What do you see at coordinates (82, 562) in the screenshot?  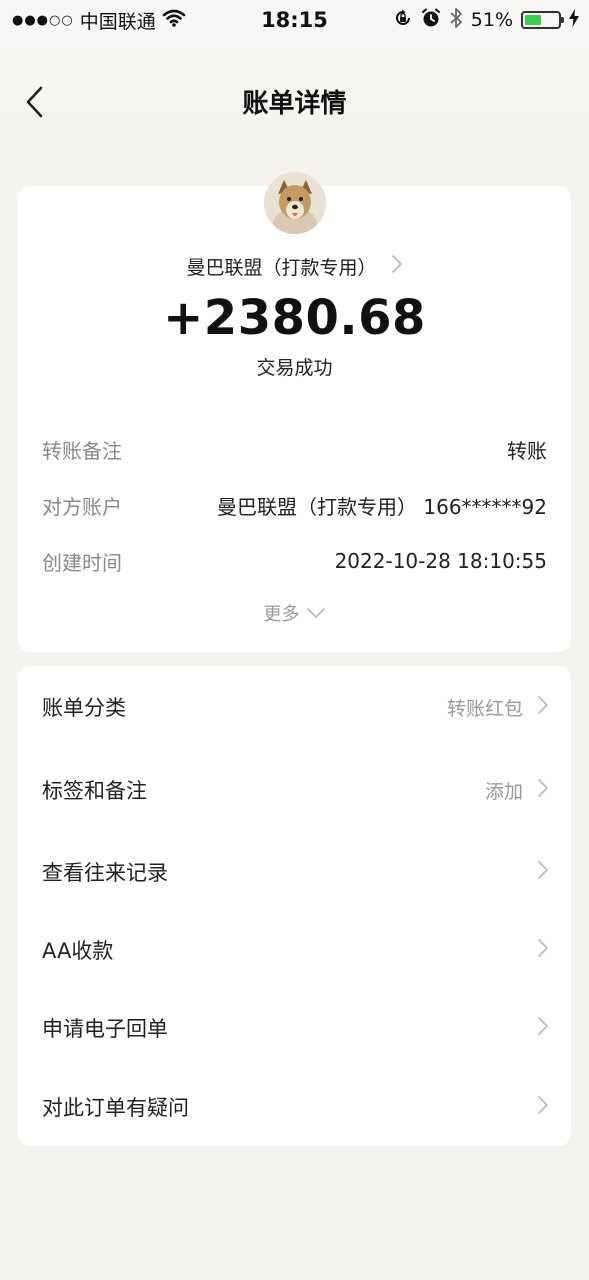 I see `detail-label: 创建时间` at bounding box center [82, 562].